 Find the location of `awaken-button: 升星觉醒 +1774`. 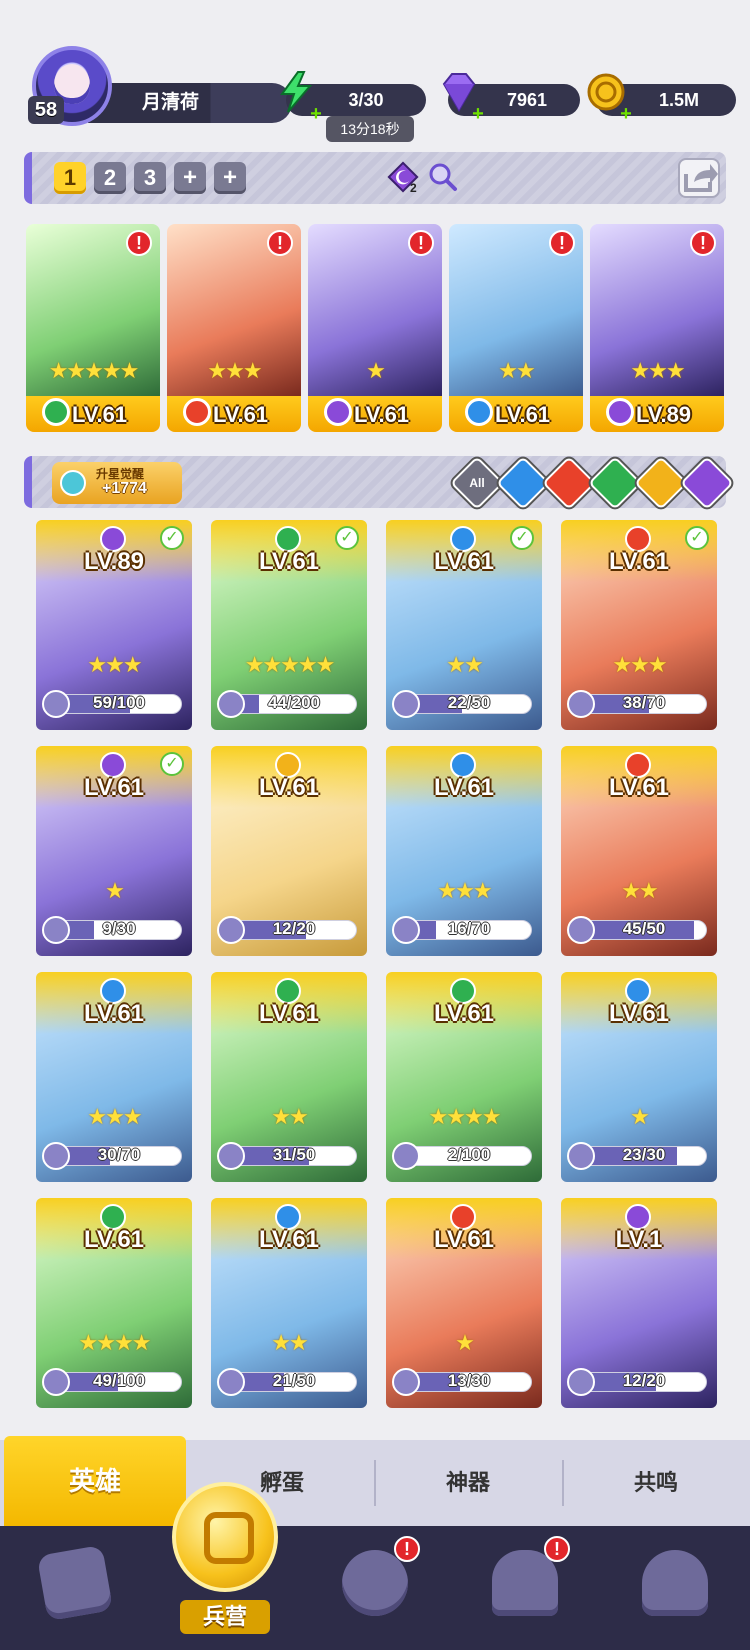

awaken-button: 升星觉醒 +1774 is located at coordinates (117, 483).